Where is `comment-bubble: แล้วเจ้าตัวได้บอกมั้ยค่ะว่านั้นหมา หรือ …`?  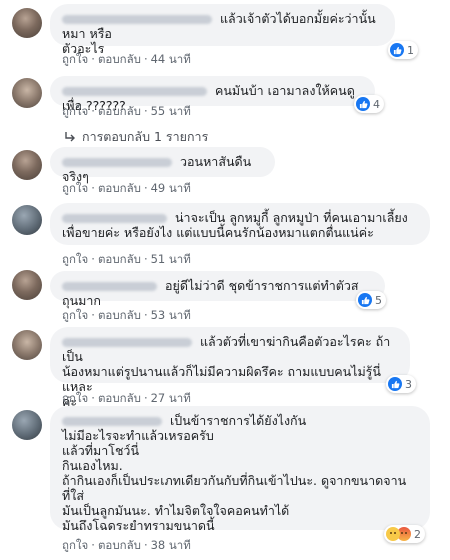 comment-bubble: แล้วเจ้าตัวได้บอกมั้ยค่ะว่านั้นหมา หรือ … is located at coordinates (222, 30).